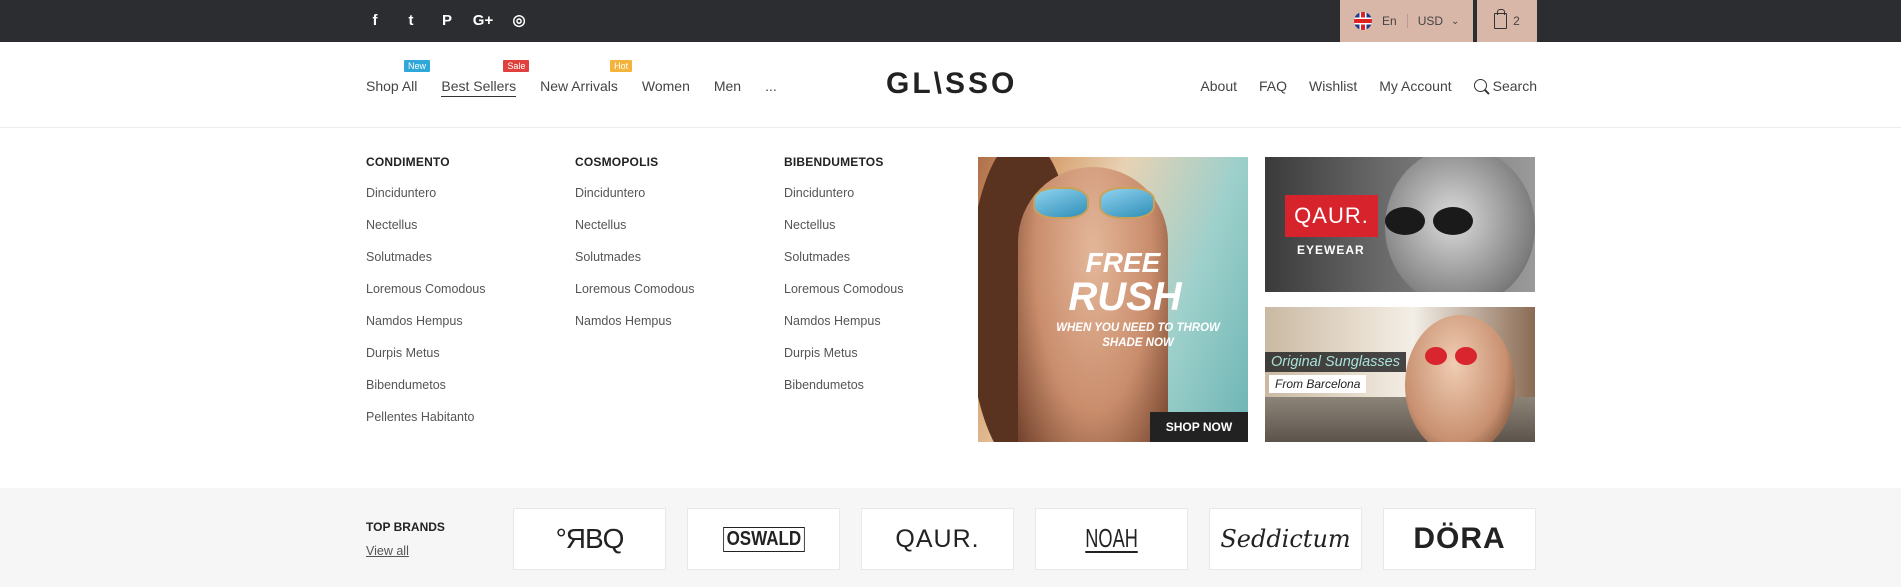 The image size is (1901, 587). I want to click on nav-men: Men, so click(727, 87).